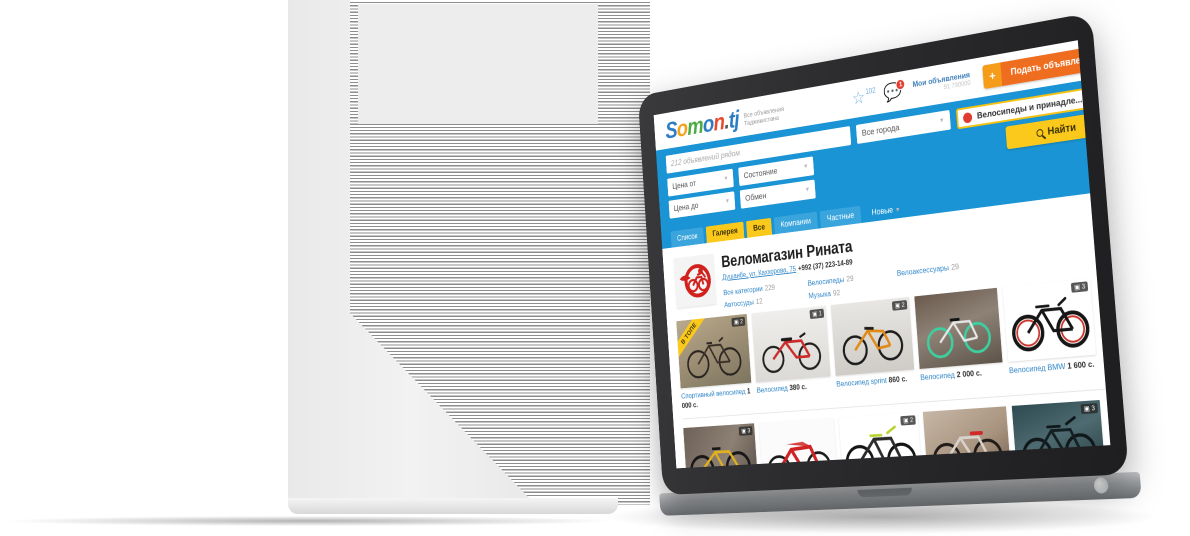 Image resolution: width=1190 pixels, height=536 pixels. Describe the element at coordinates (858, 98) in the screenshot. I see `star-icon: ☆` at that location.